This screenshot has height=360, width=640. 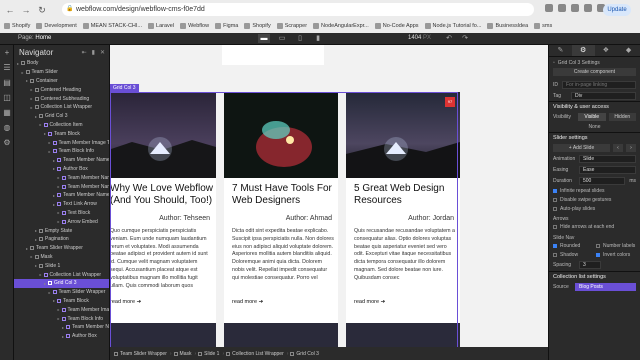 What do you see at coordinates (257, 26) in the screenshot?
I see `bookmark-item: Shopify` at bounding box center [257, 26].